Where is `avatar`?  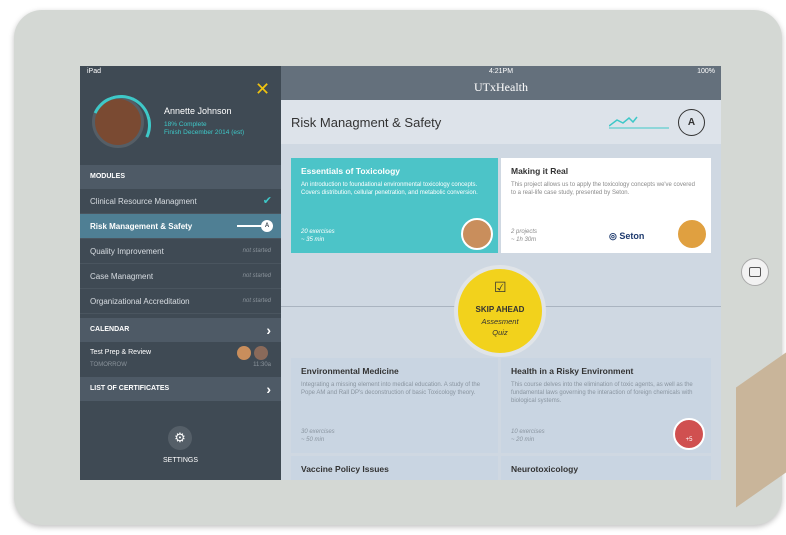
avatar is located at coordinates (118, 122).